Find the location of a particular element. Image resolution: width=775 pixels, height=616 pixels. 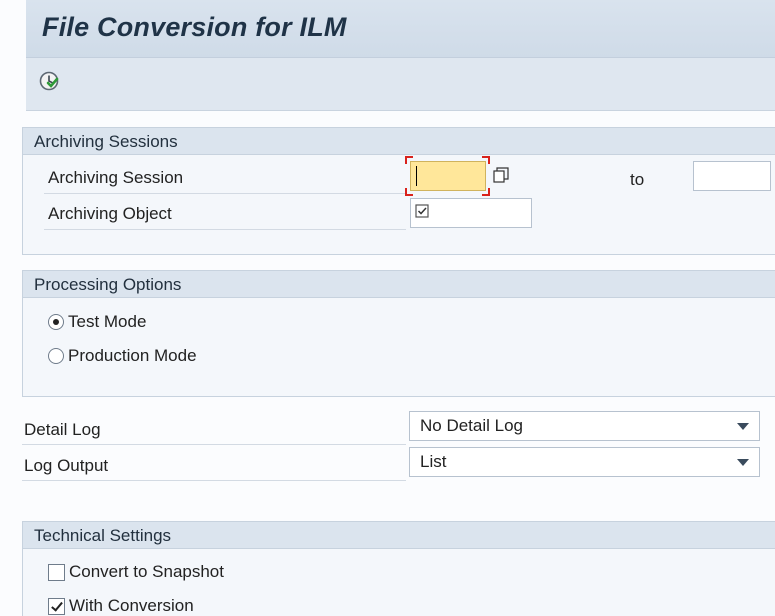

execute-clock-icon is located at coordinates (49, 81).